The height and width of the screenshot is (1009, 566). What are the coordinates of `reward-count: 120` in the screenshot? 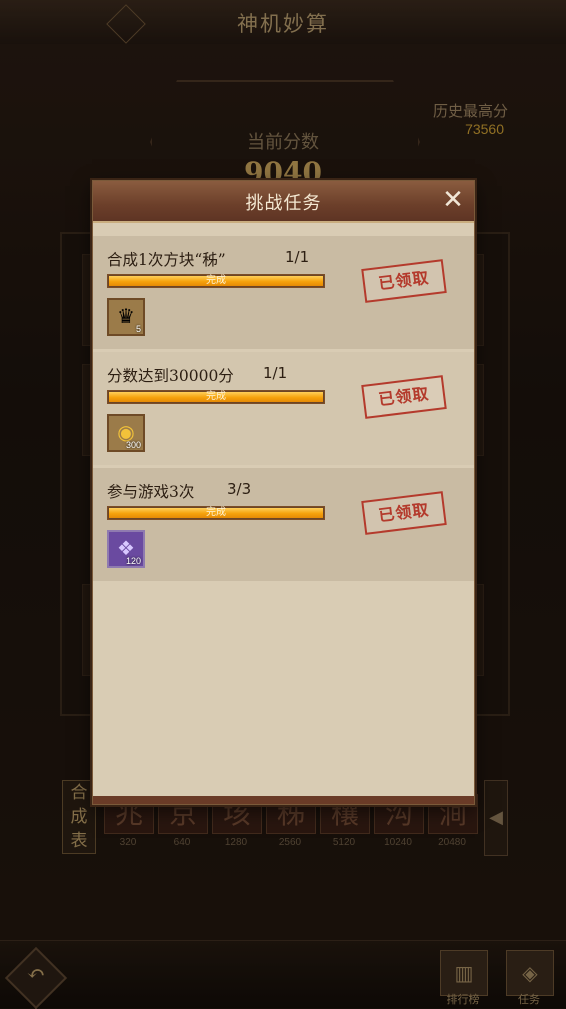 It's located at (133, 561).